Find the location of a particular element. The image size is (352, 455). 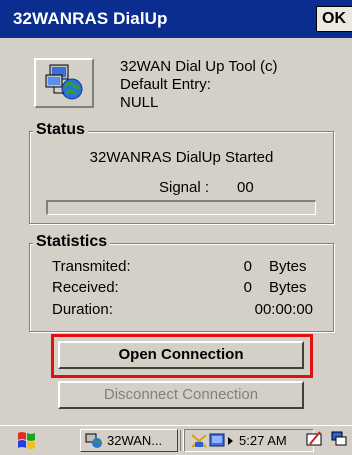

windows-flag-icon is located at coordinates (26, 440).